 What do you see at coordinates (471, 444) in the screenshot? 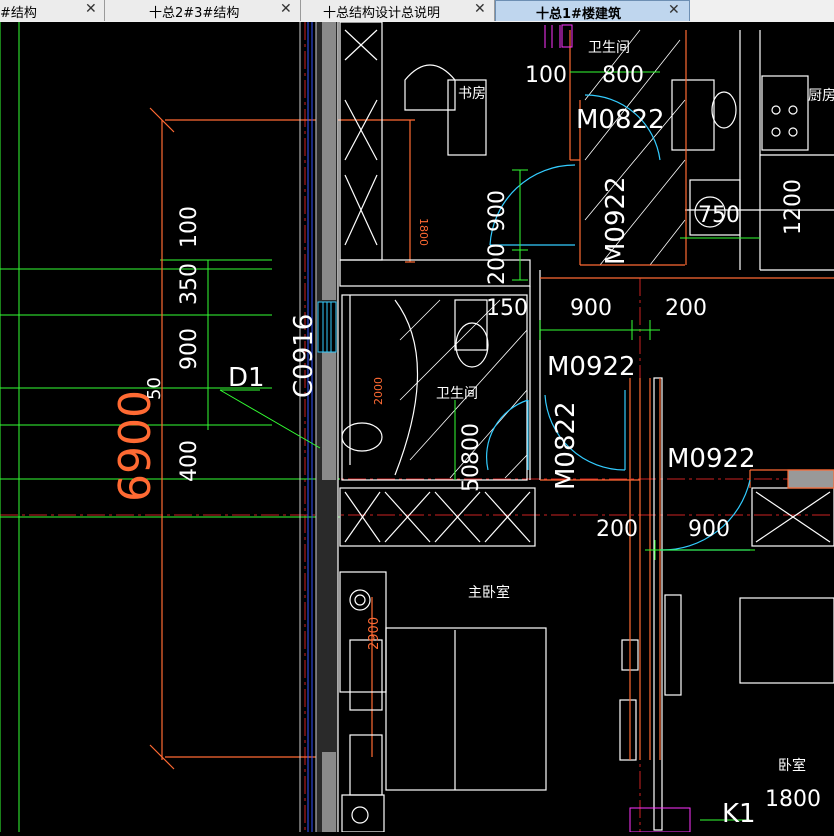
I see `dim-800-bath: 800` at bounding box center [471, 444].